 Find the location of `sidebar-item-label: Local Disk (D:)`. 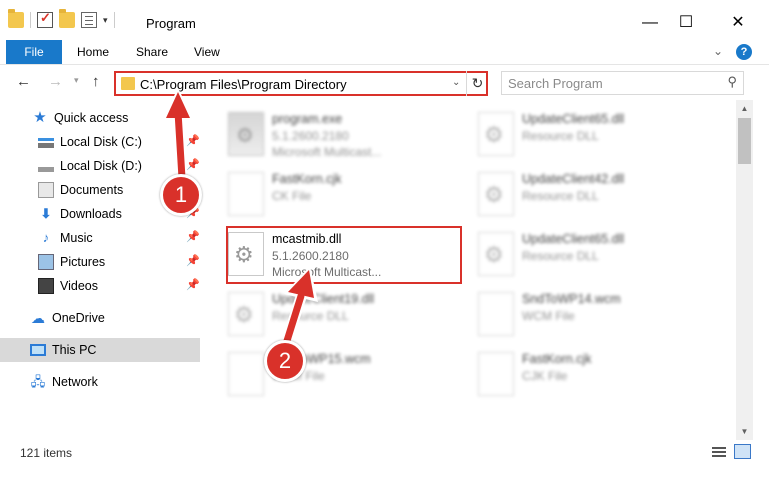

sidebar-item-label: Local Disk (D:) is located at coordinates (101, 166).